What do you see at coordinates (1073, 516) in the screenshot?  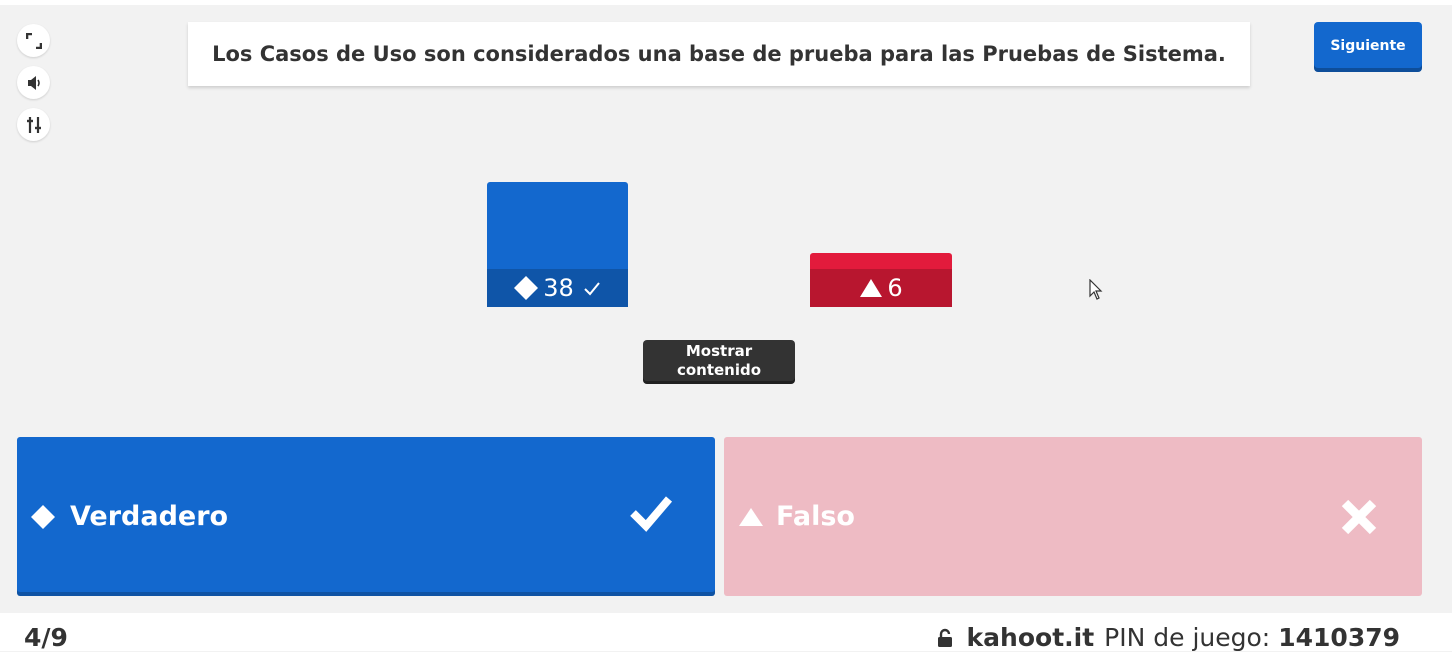 I see `answer-false: Falso` at bounding box center [1073, 516].